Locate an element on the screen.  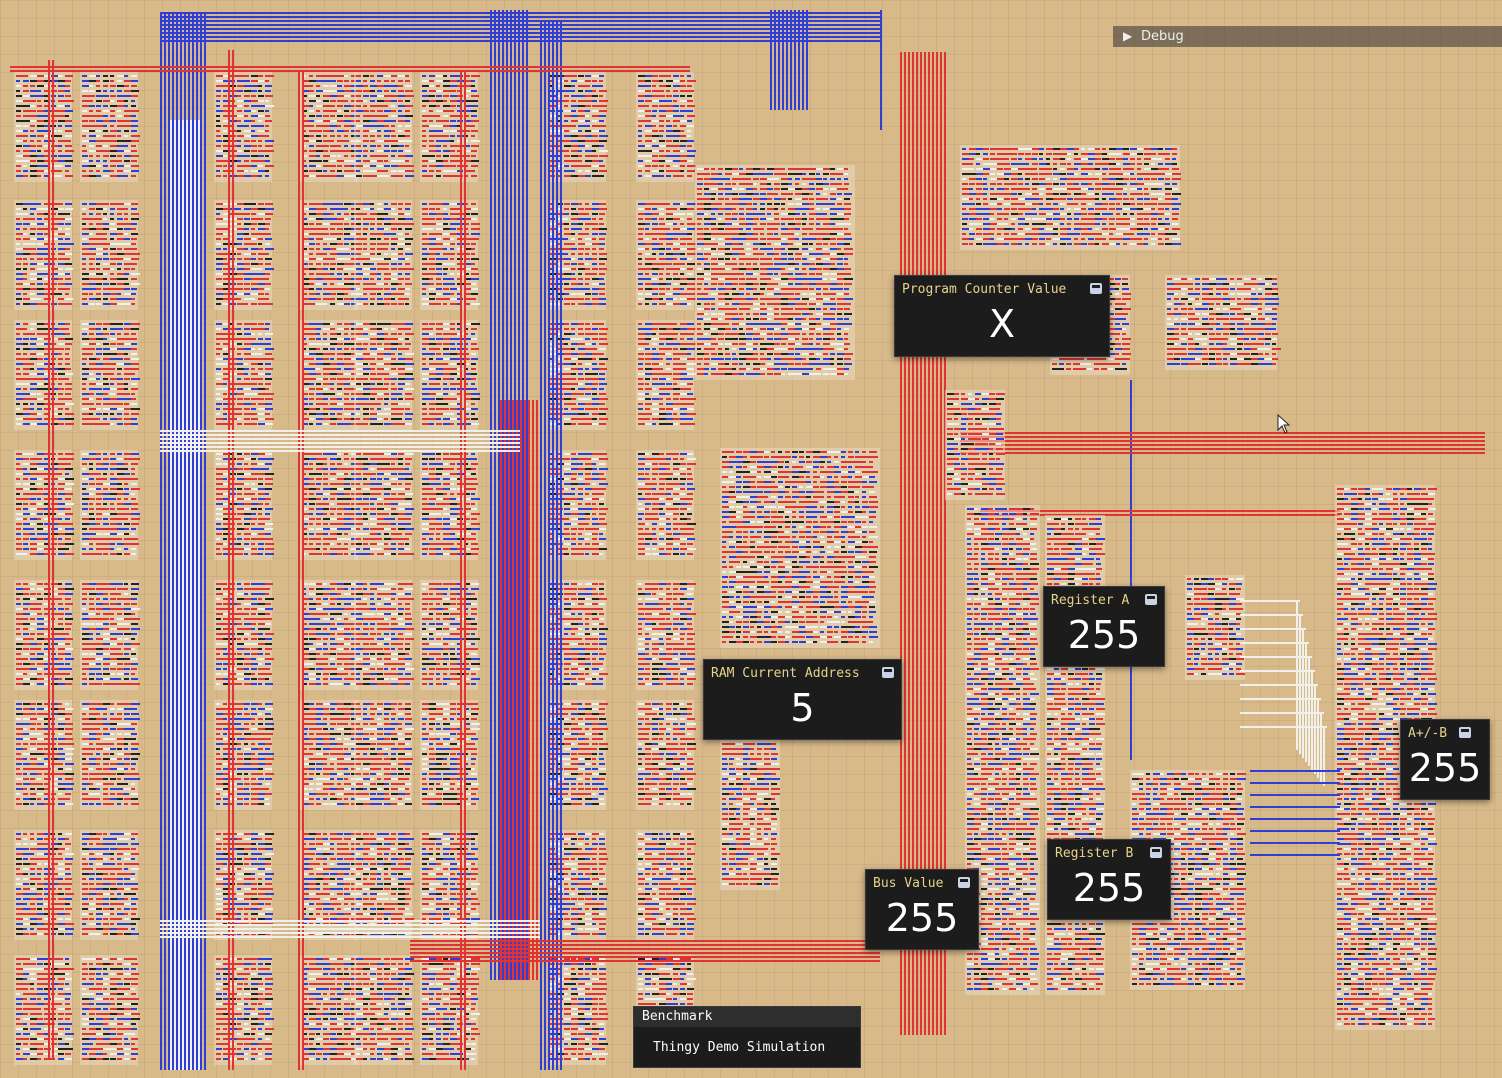
program-counter-panel: Program Counter Value X is located at coordinates (1002, 316).